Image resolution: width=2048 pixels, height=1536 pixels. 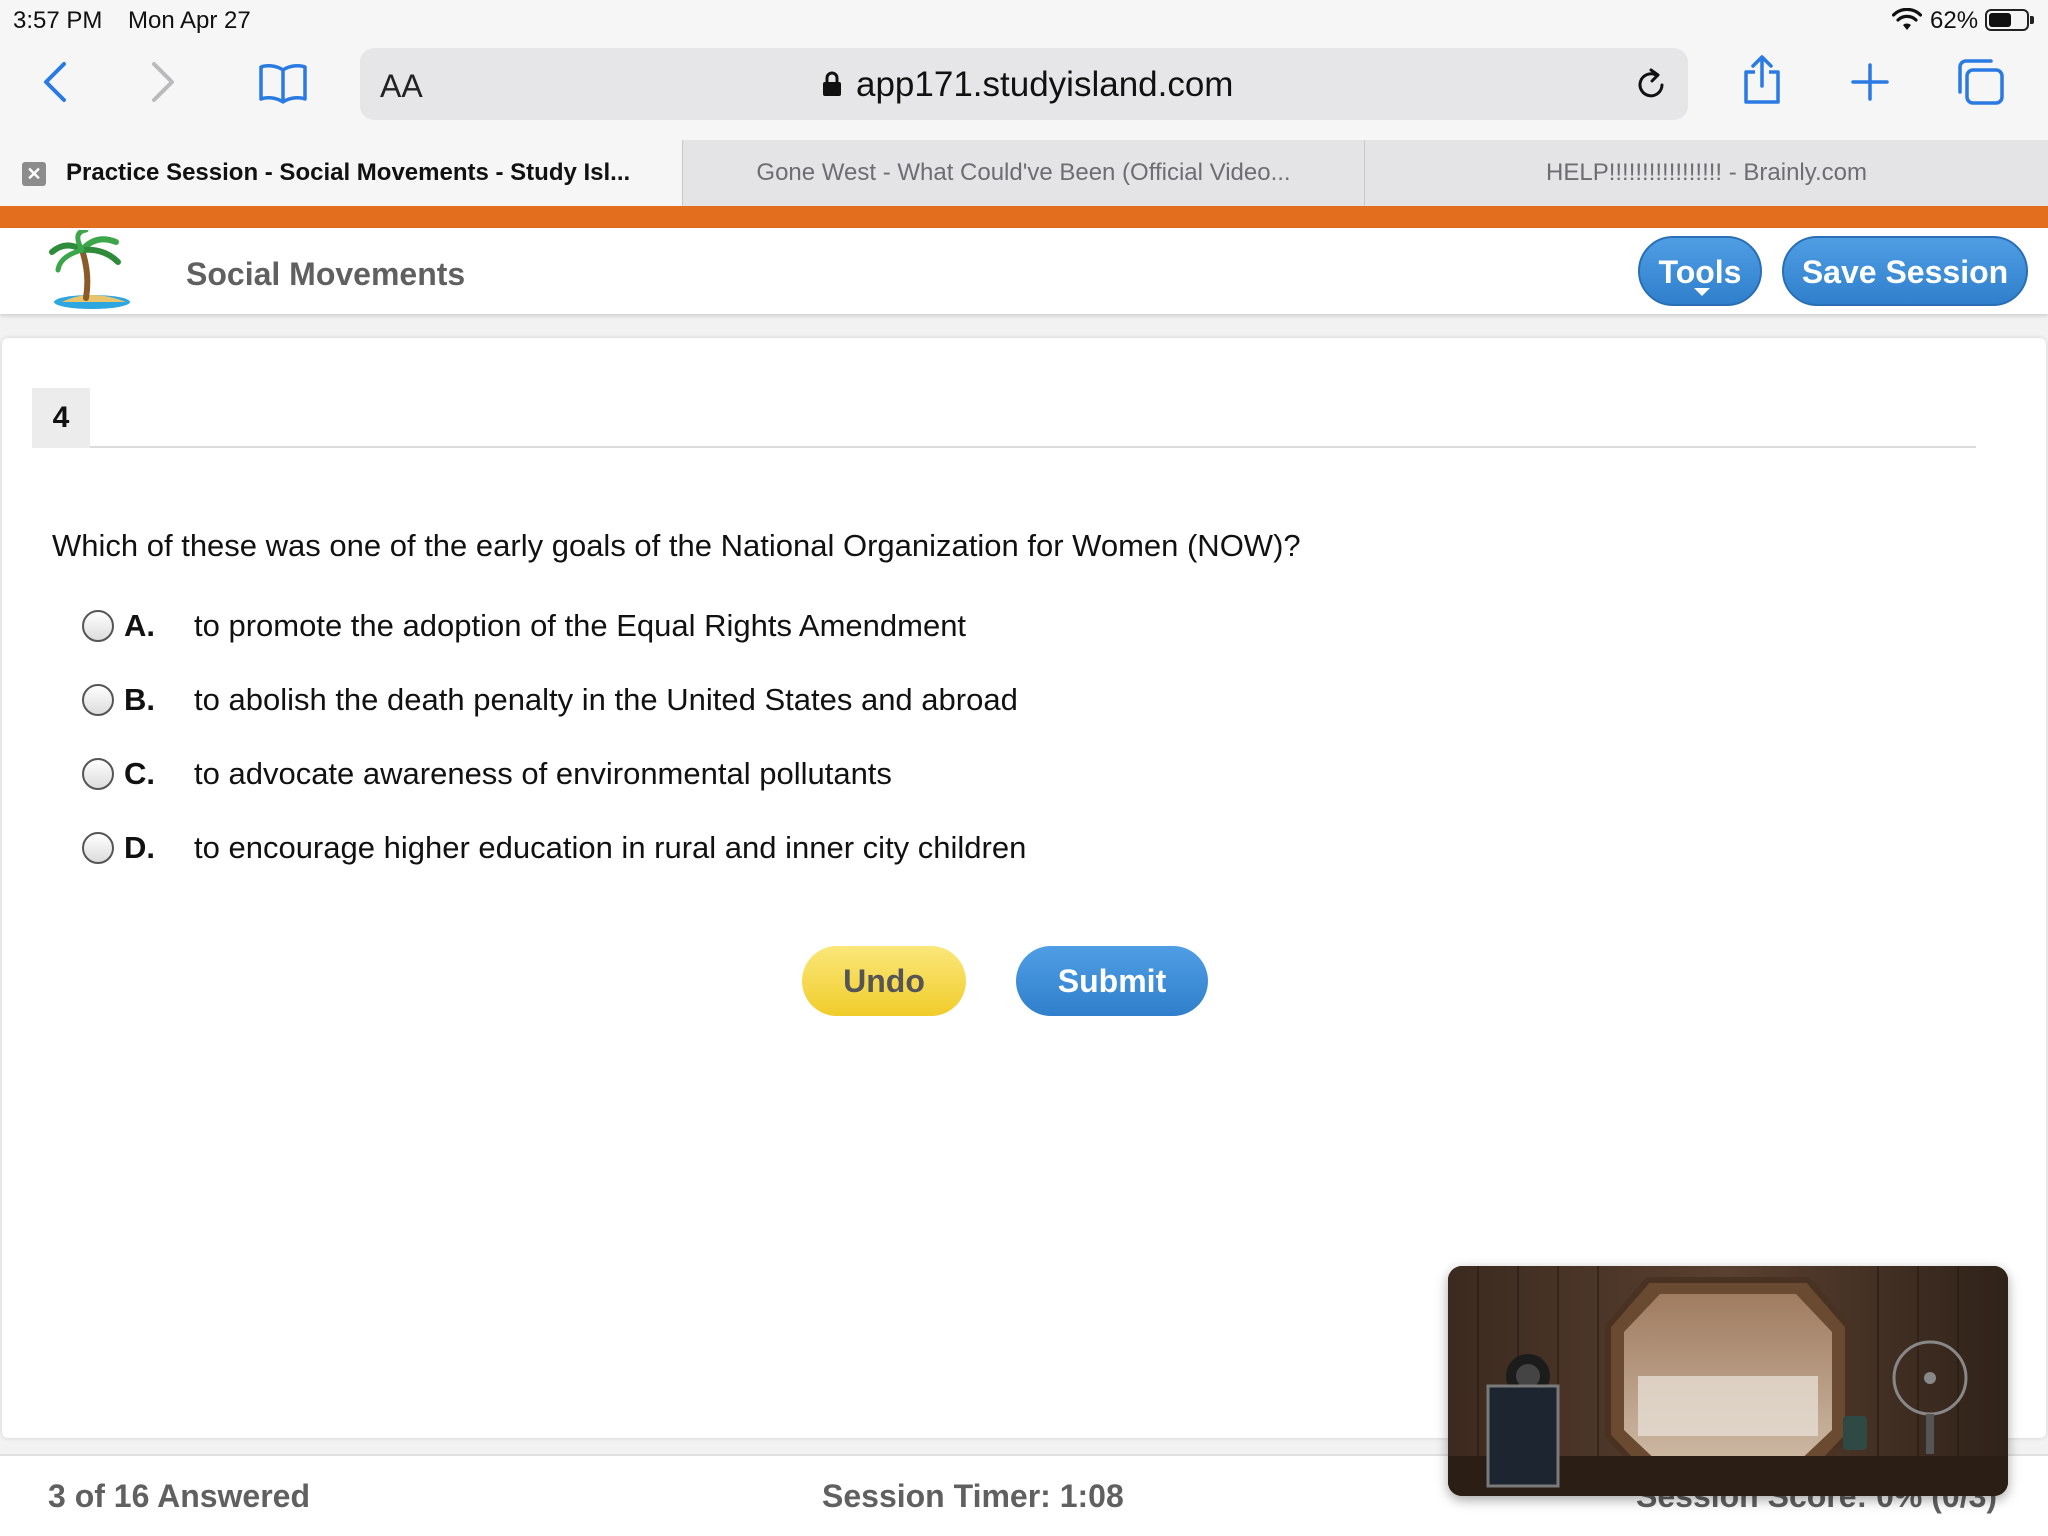 What do you see at coordinates (163, 82) in the screenshot?
I see `forward-icon` at bounding box center [163, 82].